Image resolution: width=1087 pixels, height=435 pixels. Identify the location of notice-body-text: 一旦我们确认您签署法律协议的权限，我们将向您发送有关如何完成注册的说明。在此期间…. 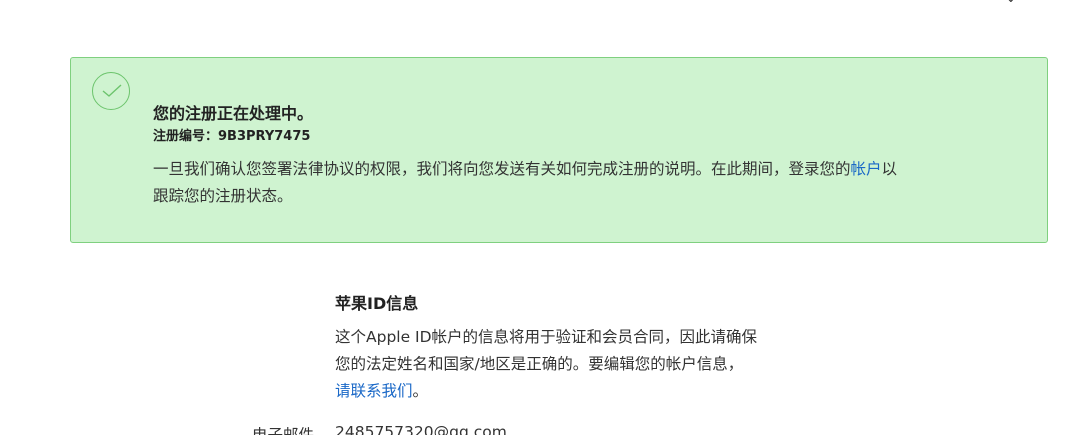
(502, 169).